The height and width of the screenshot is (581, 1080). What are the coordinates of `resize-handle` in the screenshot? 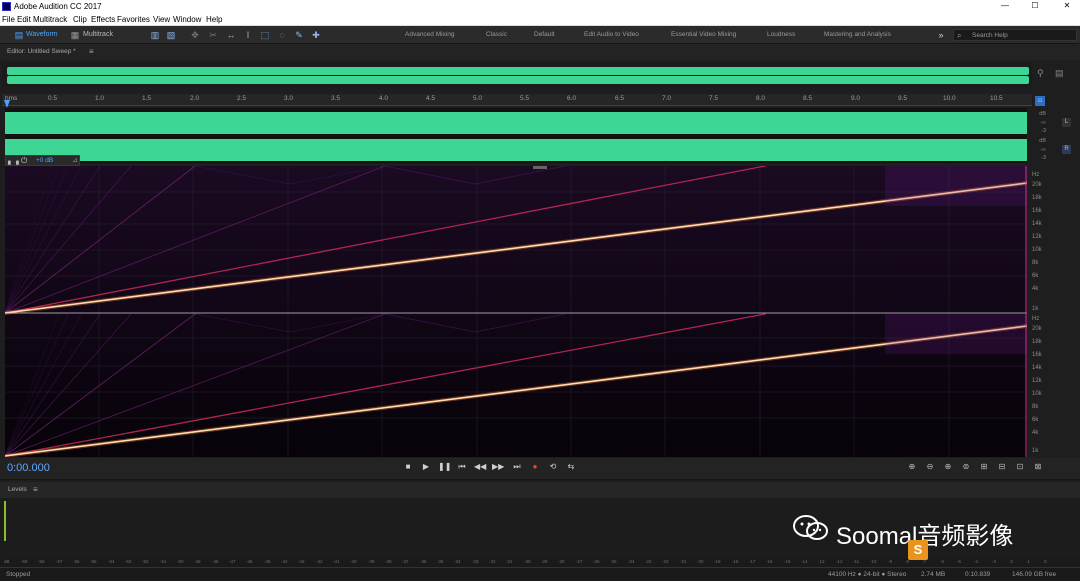 It's located at (540, 167).